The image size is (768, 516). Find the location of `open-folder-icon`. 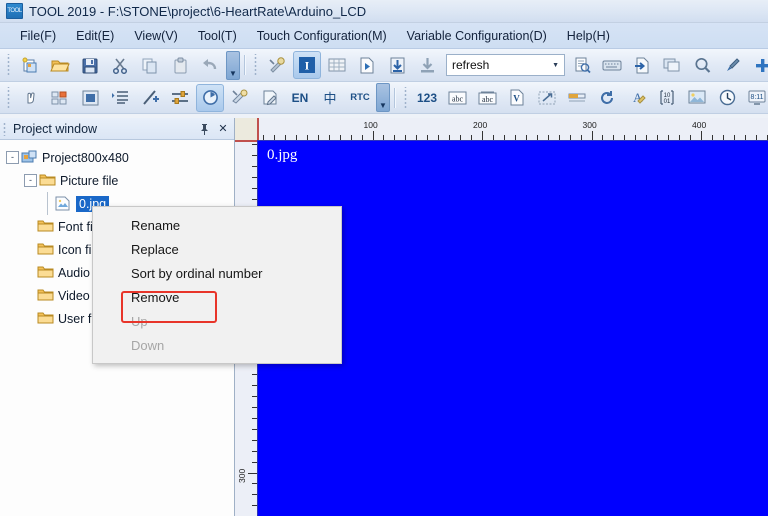

open-folder-icon is located at coordinates (60, 65).